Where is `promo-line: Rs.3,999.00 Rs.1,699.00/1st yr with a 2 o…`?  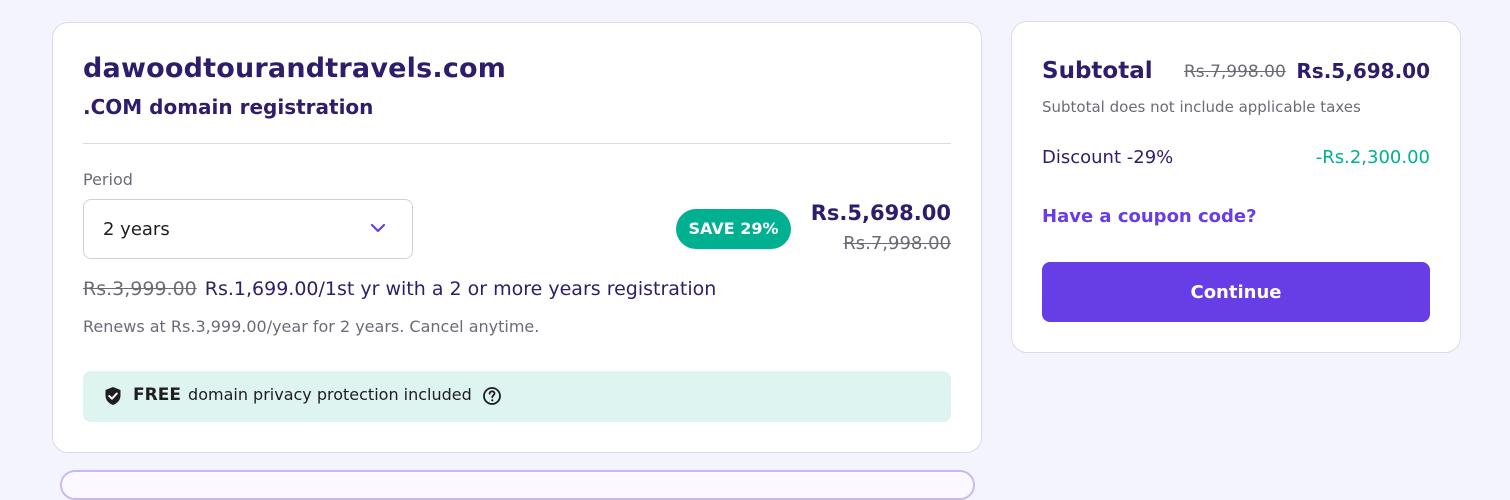 promo-line: Rs.3,999.00 Rs.1,699.00/1st yr with a 2 o… is located at coordinates (399, 289).